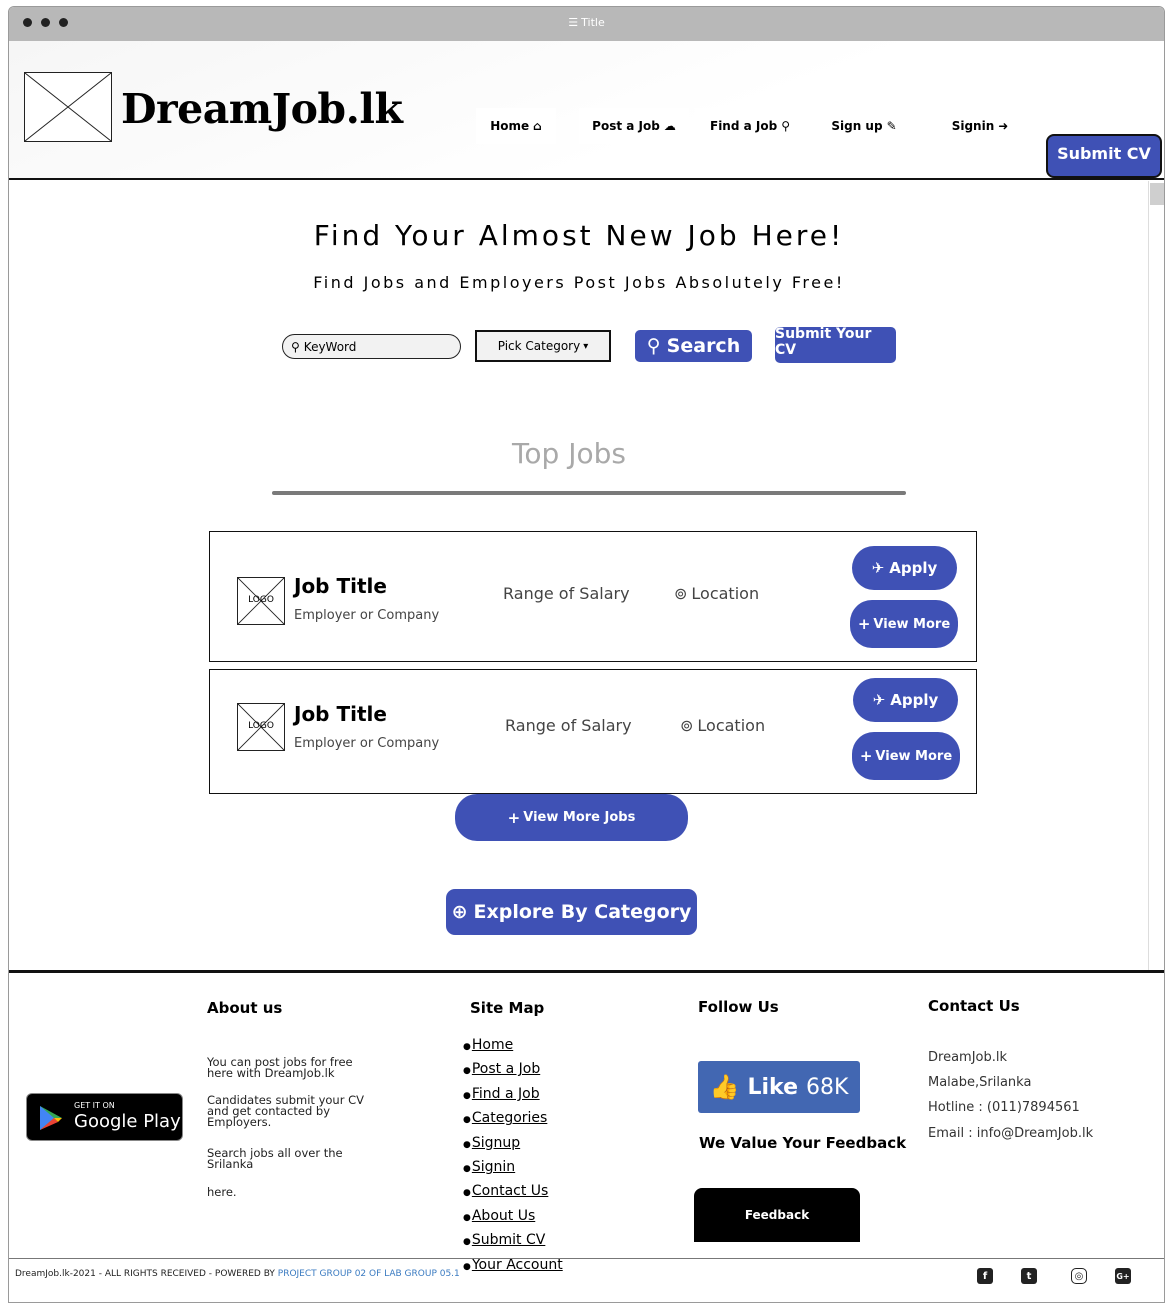 The image size is (1165, 1303). What do you see at coordinates (974, 1006) in the screenshot?
I see `contact-heading: Contact Us` at bounding box center [974, 1006].